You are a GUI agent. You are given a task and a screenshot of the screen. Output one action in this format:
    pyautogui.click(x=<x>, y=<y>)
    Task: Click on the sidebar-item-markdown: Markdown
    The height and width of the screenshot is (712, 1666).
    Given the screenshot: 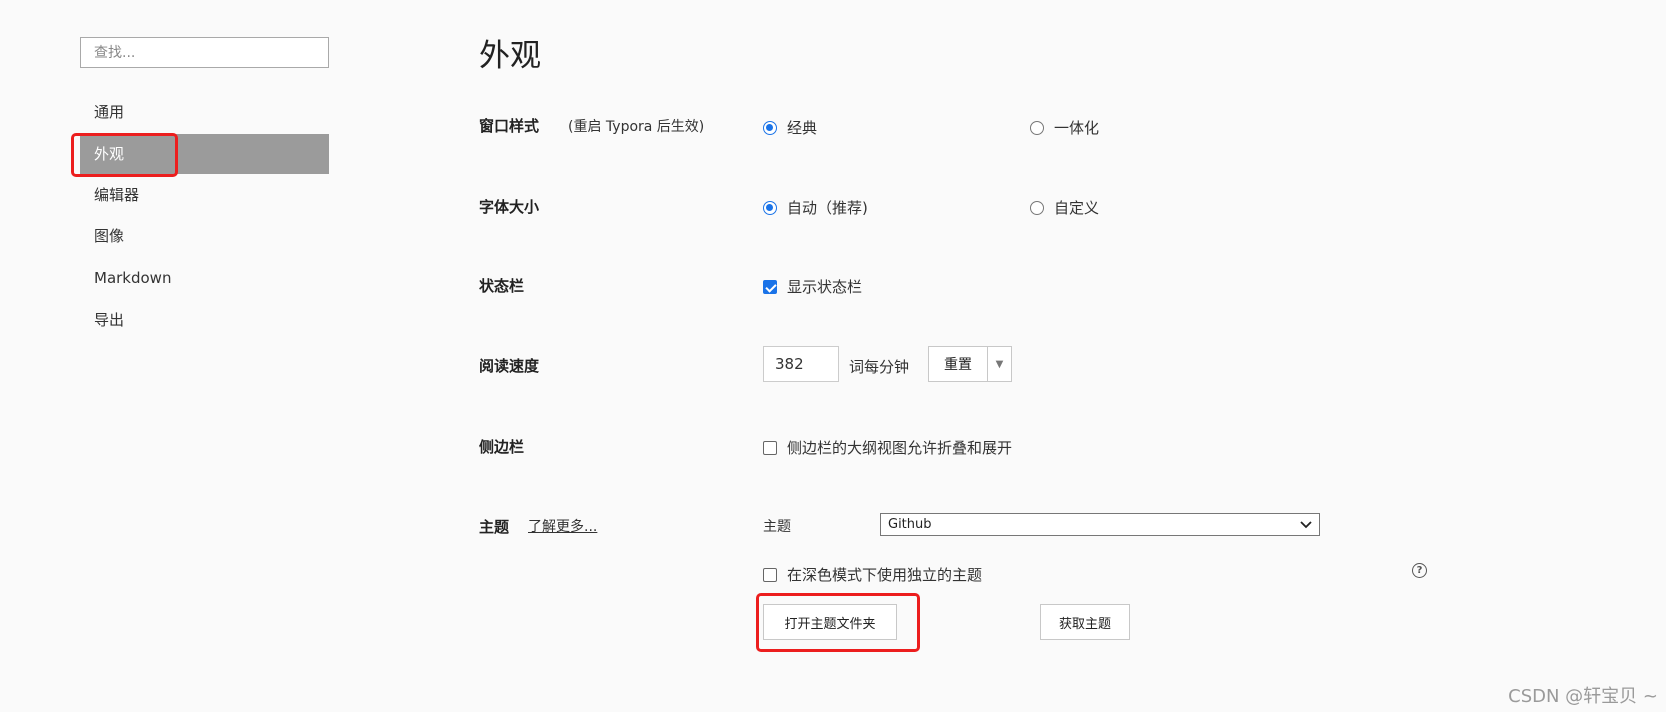 What is the action you would take?
    pyautogui.click(x=204, y=278)
    